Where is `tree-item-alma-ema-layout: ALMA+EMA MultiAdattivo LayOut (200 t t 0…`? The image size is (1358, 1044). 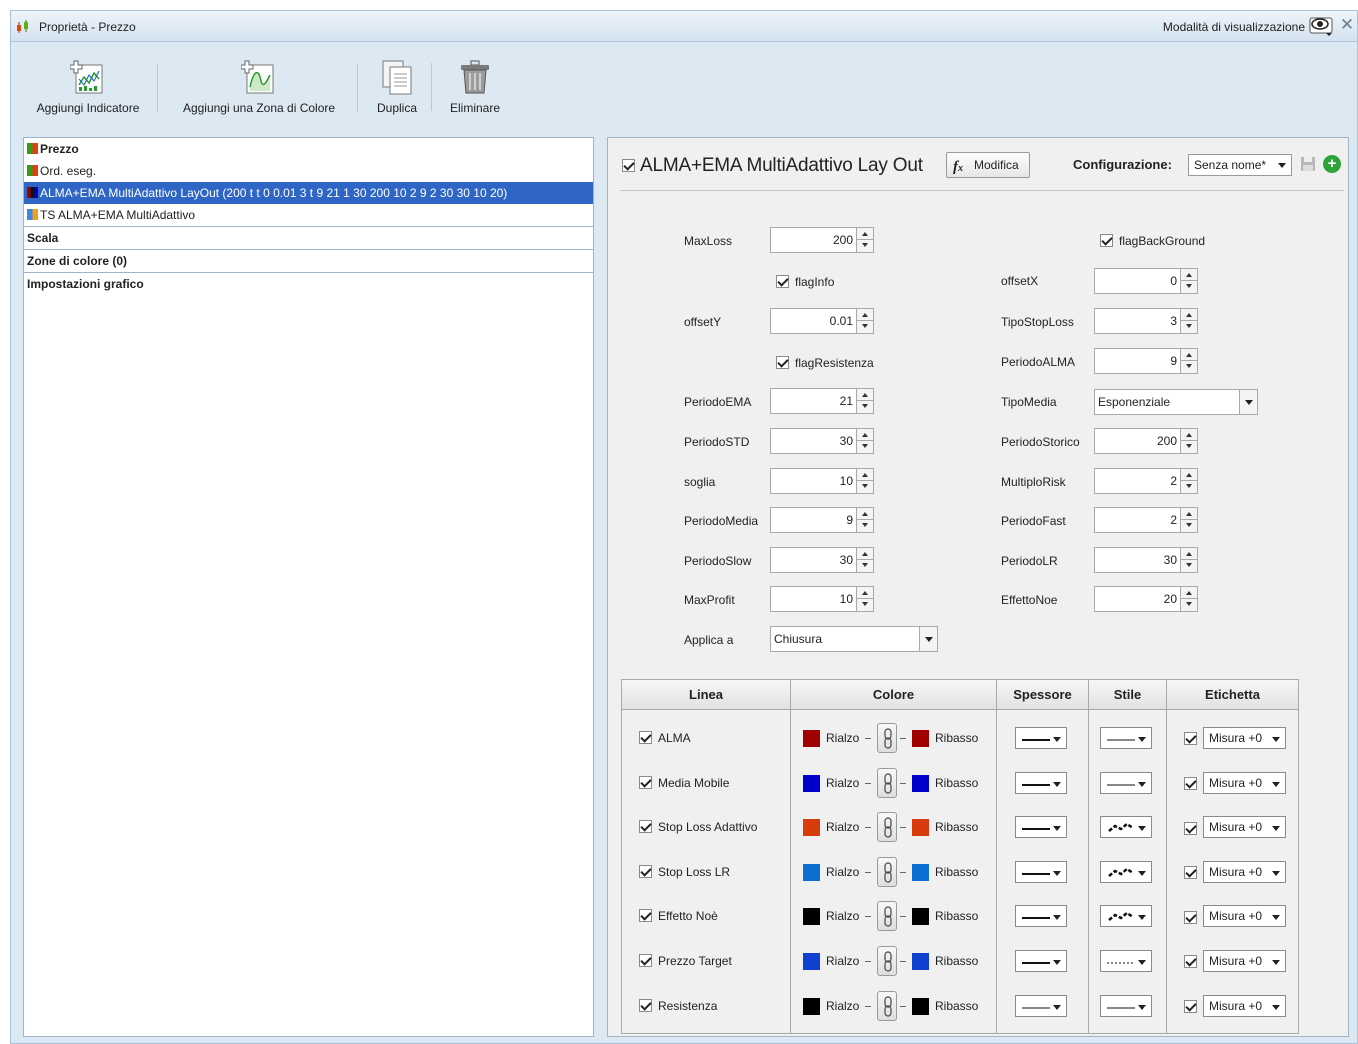 tree-item-alma-ema-layout: ALMA+EMA MultiAdattivo LayOut (200 t t 0… is located at coordinates (308, 193).